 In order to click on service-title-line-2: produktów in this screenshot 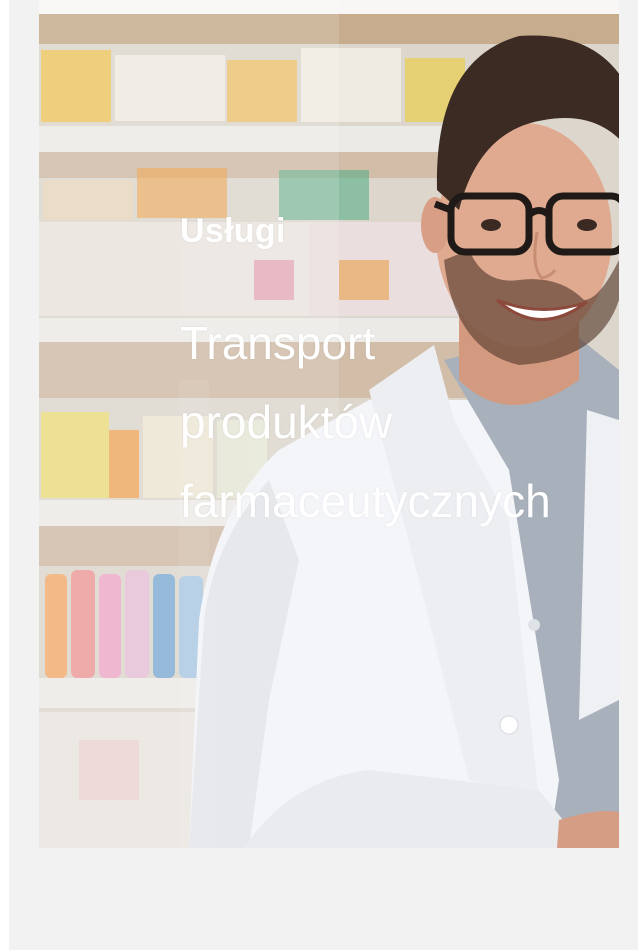, I will do `click(286, 422)`.